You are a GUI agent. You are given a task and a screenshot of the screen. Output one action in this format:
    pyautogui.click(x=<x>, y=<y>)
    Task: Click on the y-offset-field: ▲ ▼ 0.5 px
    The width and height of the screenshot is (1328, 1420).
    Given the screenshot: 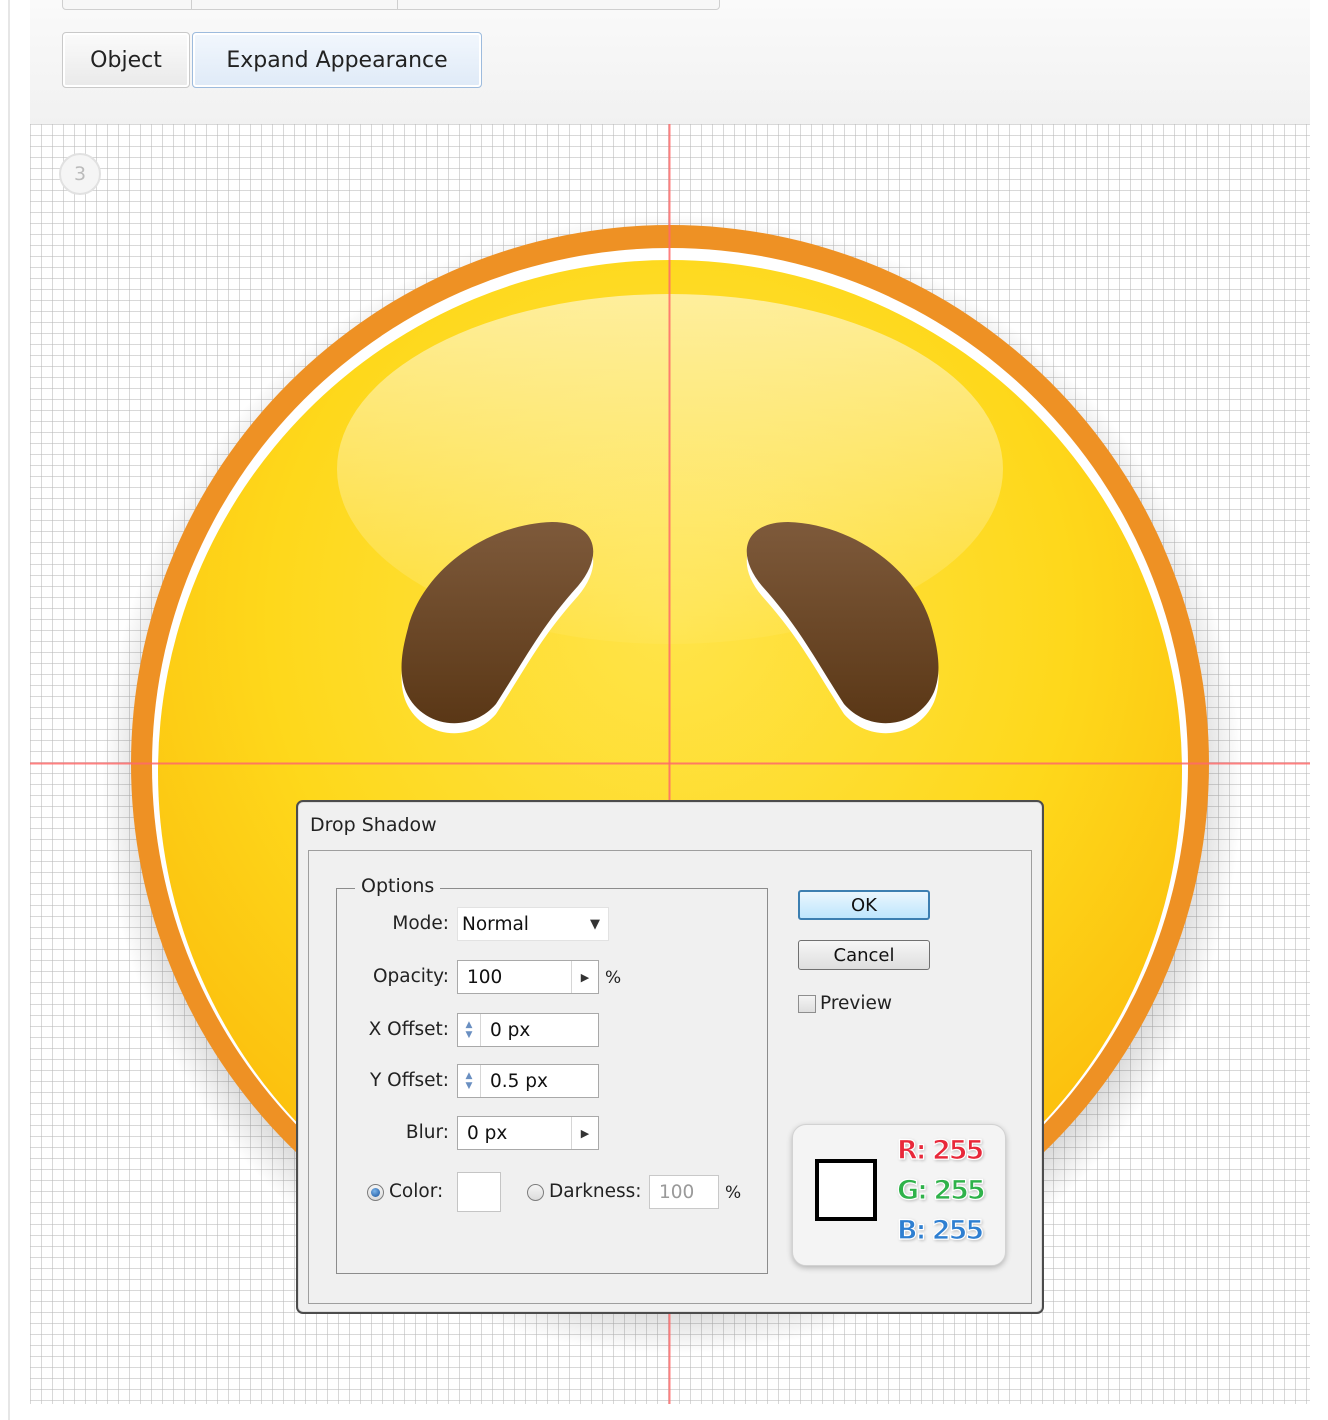 What is the action you would take?
    pyautogui.click(x=528, y=1081)
    